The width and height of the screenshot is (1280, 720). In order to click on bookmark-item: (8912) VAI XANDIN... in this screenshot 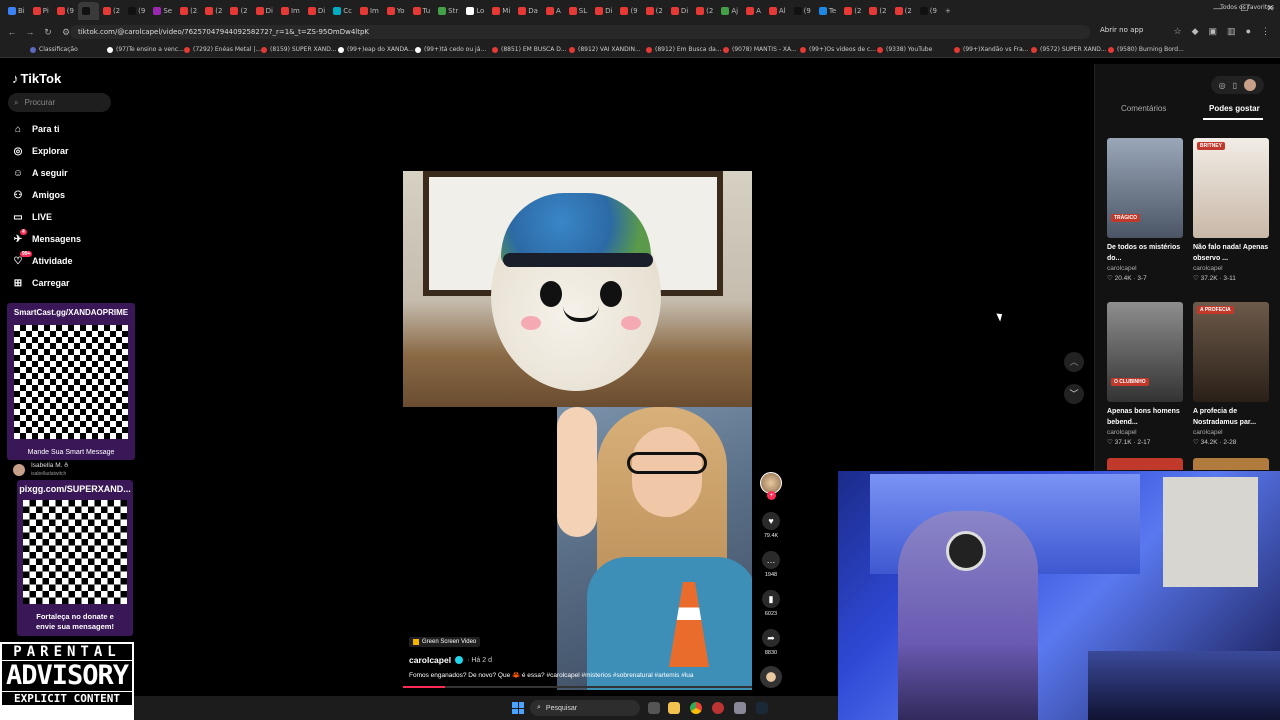, I will do `click(607, 49)`.